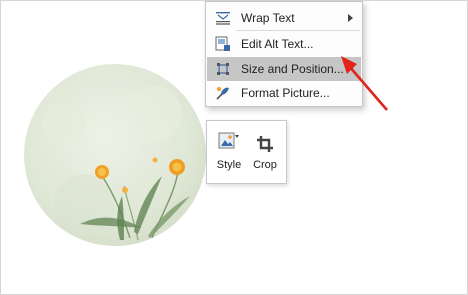 The width and height of the screenshot is (468, 295). What do you see at coordinates (223, 18) in the screenshot?
I see `wrap-text-icon` at bounding box center [223, 18].